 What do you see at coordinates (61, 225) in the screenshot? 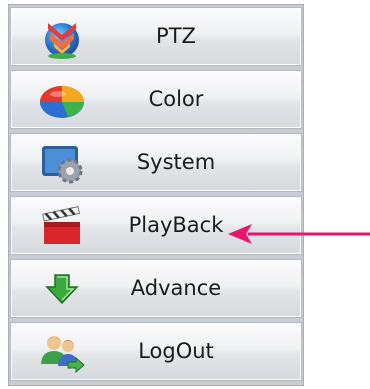
I see `clapperboard-icon` at bounding box center [61, 225].